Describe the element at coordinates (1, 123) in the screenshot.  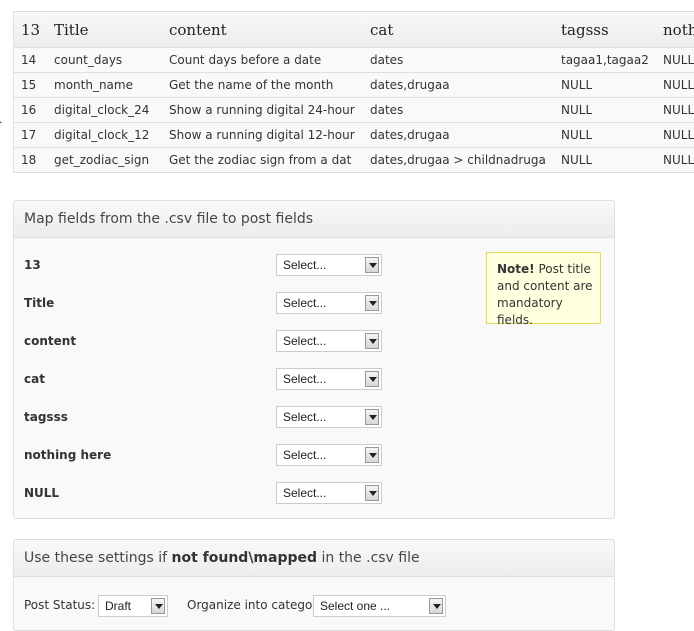
I see `caret-right-icon: ▸` at that location.